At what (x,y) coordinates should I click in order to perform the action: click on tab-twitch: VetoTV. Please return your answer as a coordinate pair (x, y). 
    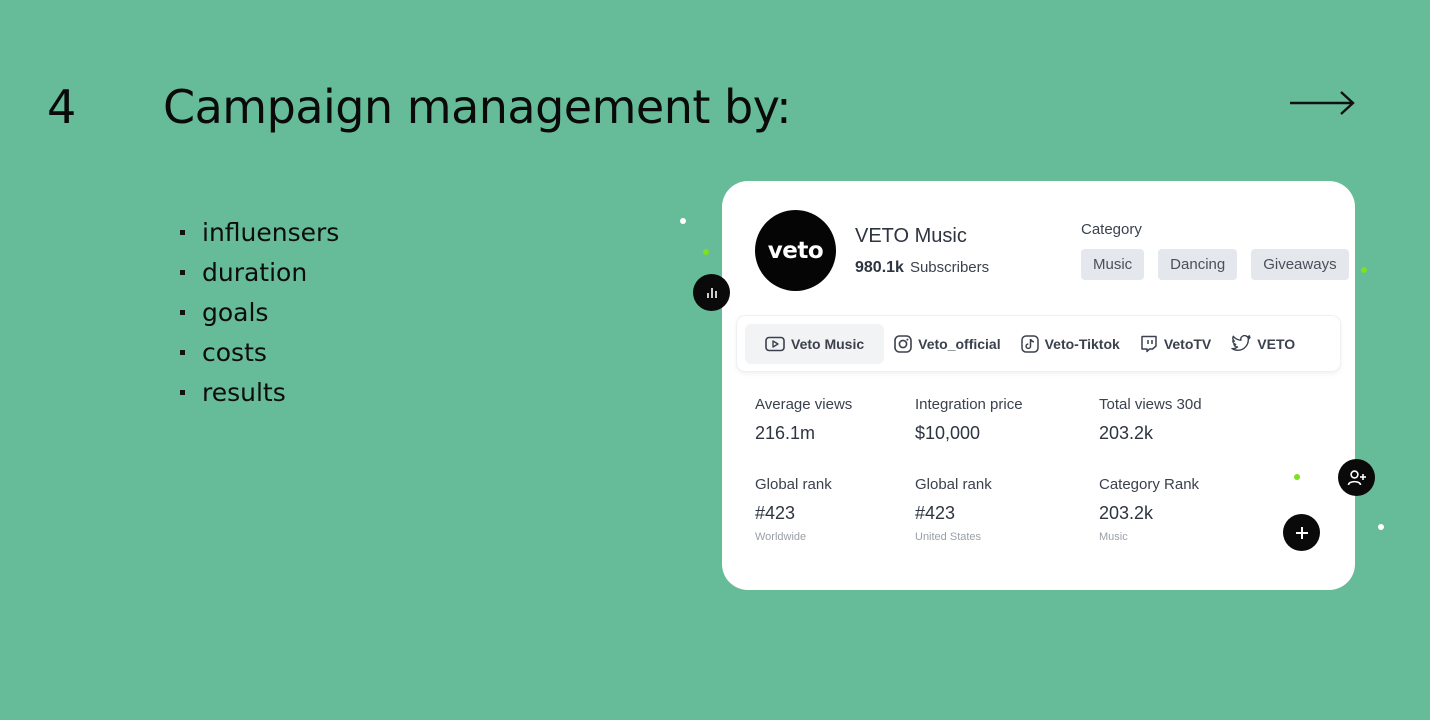
    Looking at the image, I should click on (1175, 344).